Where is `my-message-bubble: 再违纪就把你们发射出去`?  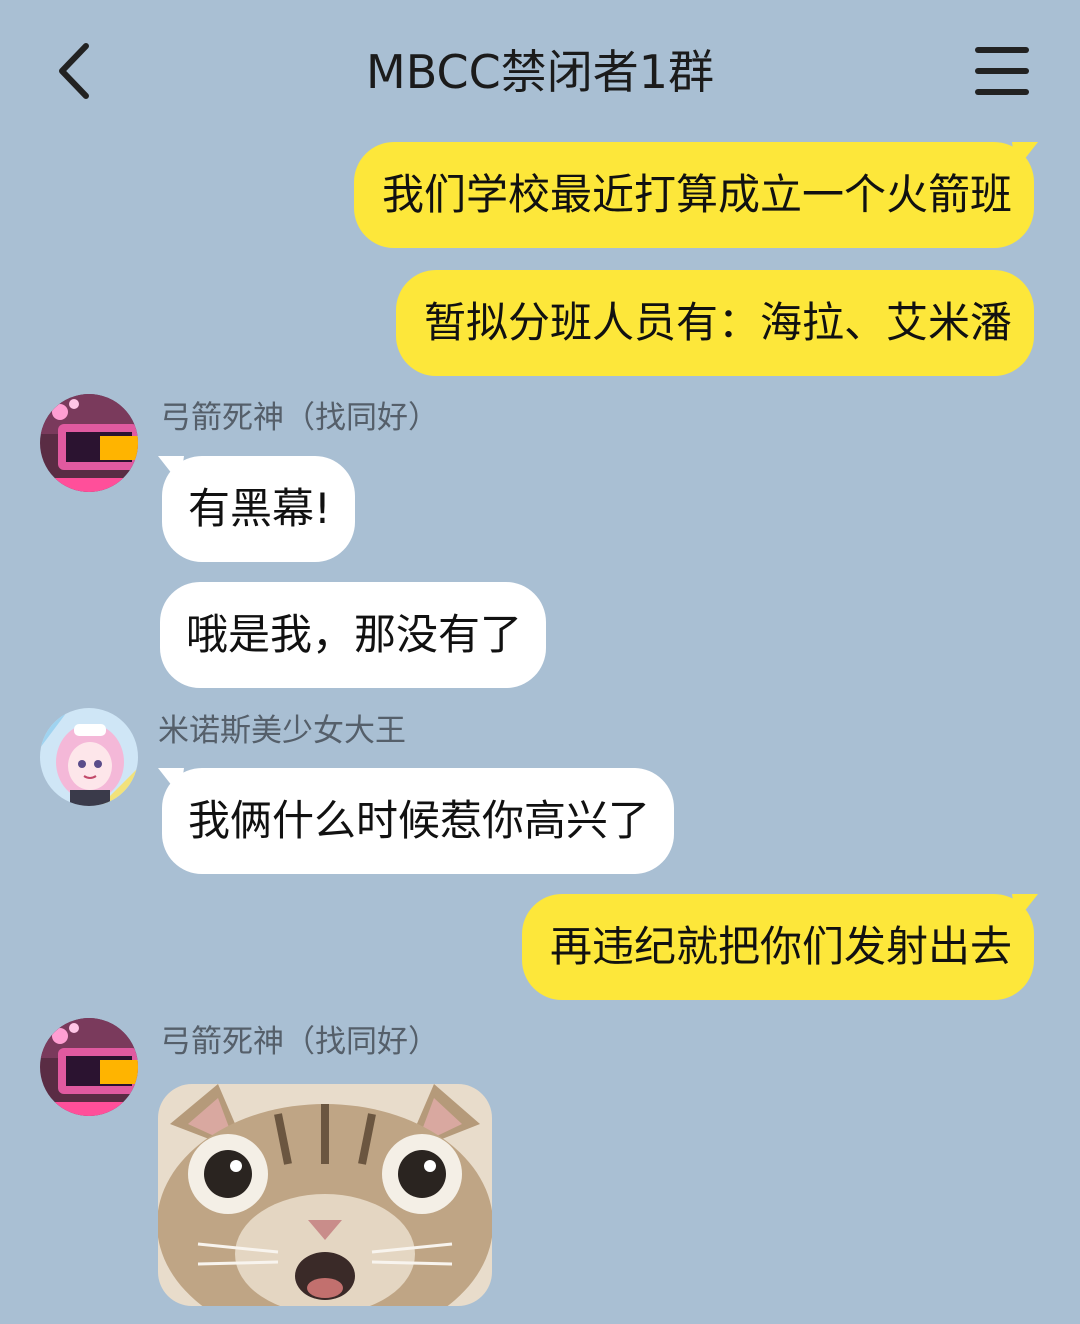 my-message-bubble: 再违纪就把你们发射出去 is located at coordinates (777, 947).